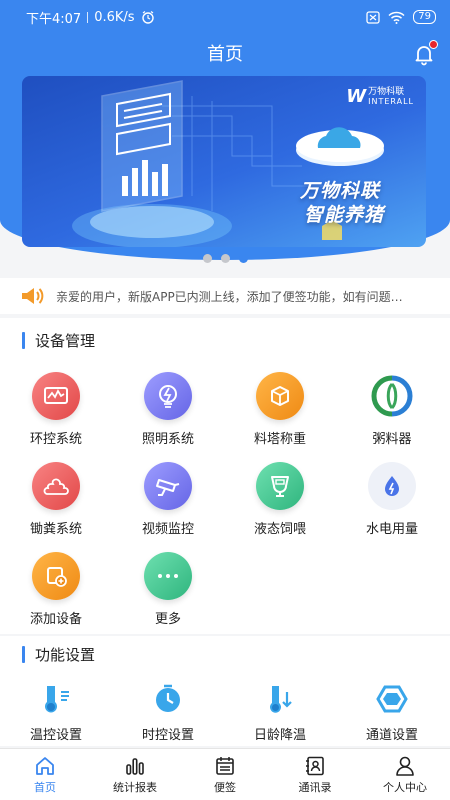  Describe the element at coordinates (135, 766) in the screenshot. I see `bar-chart-icon` at that location.